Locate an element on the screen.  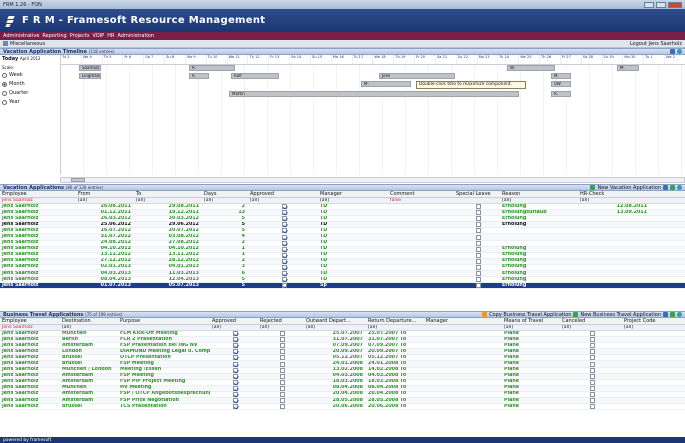
menu-item: Administrative is located at coordinates (21, 36).